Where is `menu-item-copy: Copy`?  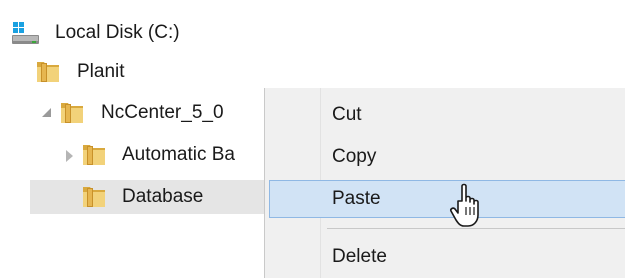
menu-item-copy: Copy is located at coordinates (447, 157).